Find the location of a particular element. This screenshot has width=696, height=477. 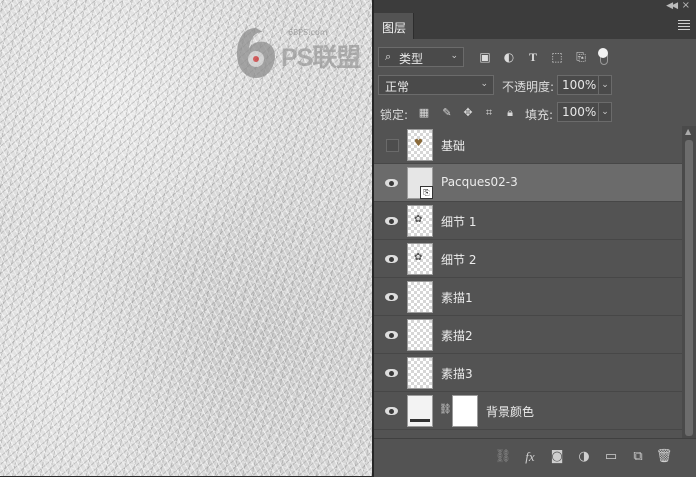

watermark: 68PS.com PS联盟 is located at coordinates (298, 53).